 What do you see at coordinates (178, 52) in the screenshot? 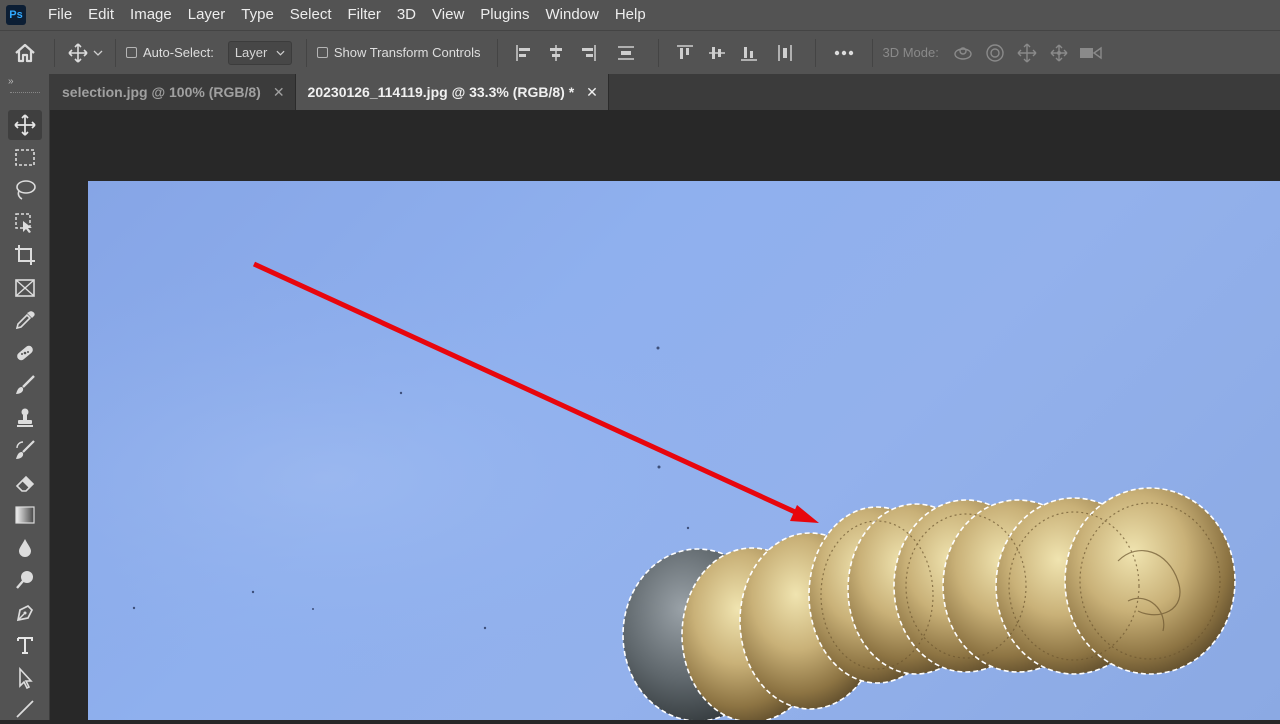
I see `auto-select-label: Auto-Select:` at bounding box center [178, 52].